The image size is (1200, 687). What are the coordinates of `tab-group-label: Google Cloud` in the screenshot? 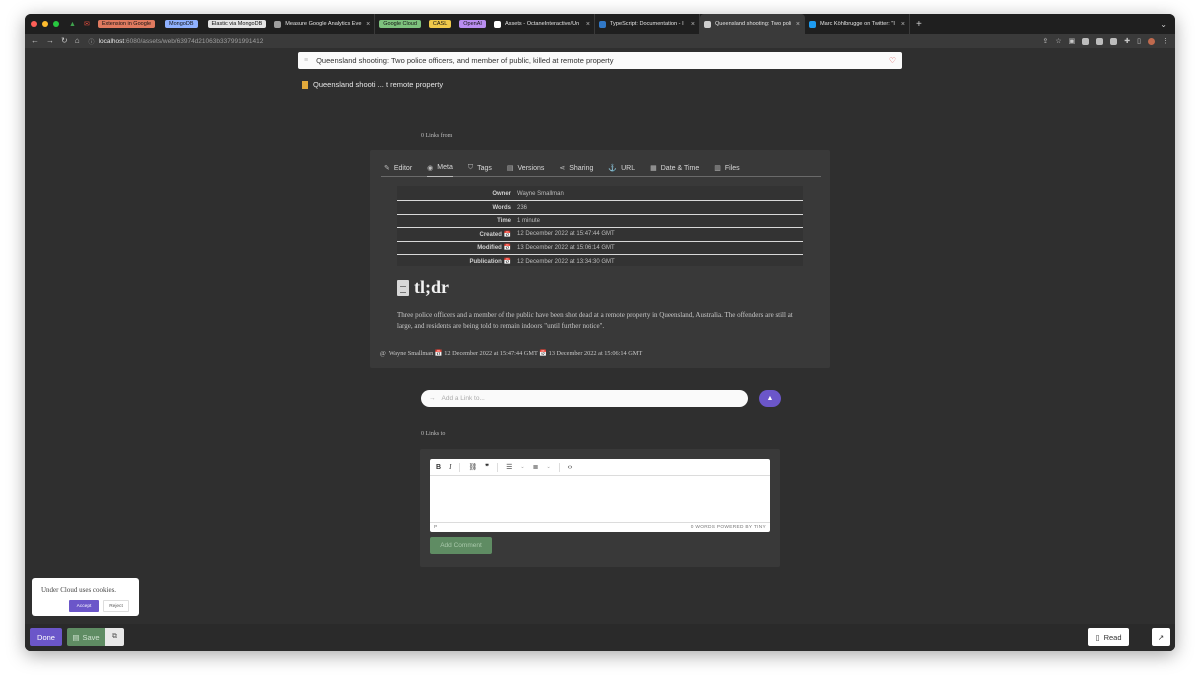 It's located at (400, 24).